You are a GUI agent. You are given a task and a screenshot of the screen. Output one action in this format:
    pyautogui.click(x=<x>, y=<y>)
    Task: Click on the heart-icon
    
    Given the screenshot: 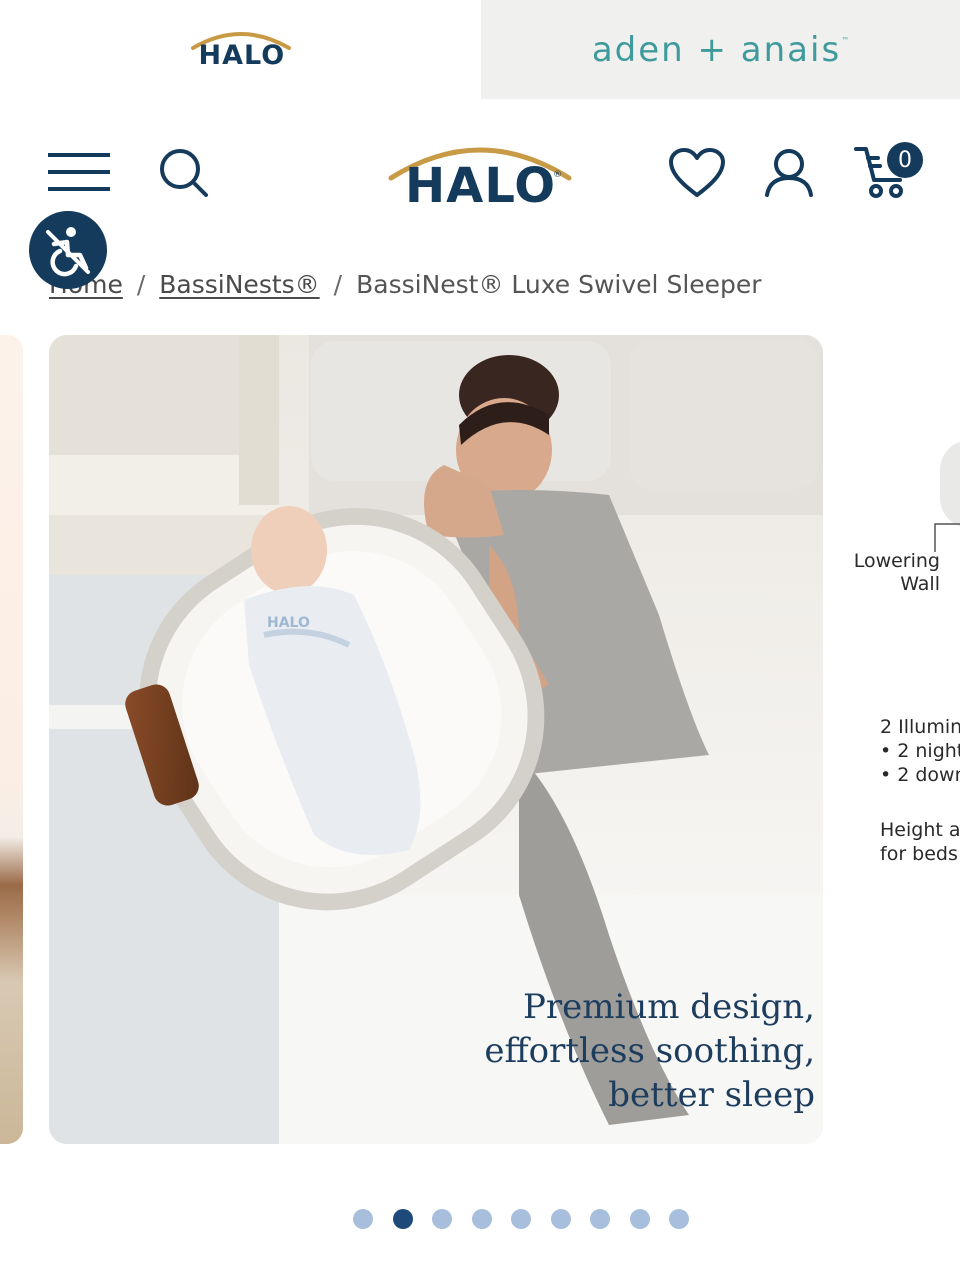 What is the action you would take?
    pyautogui.click(x=697, y=173)
    